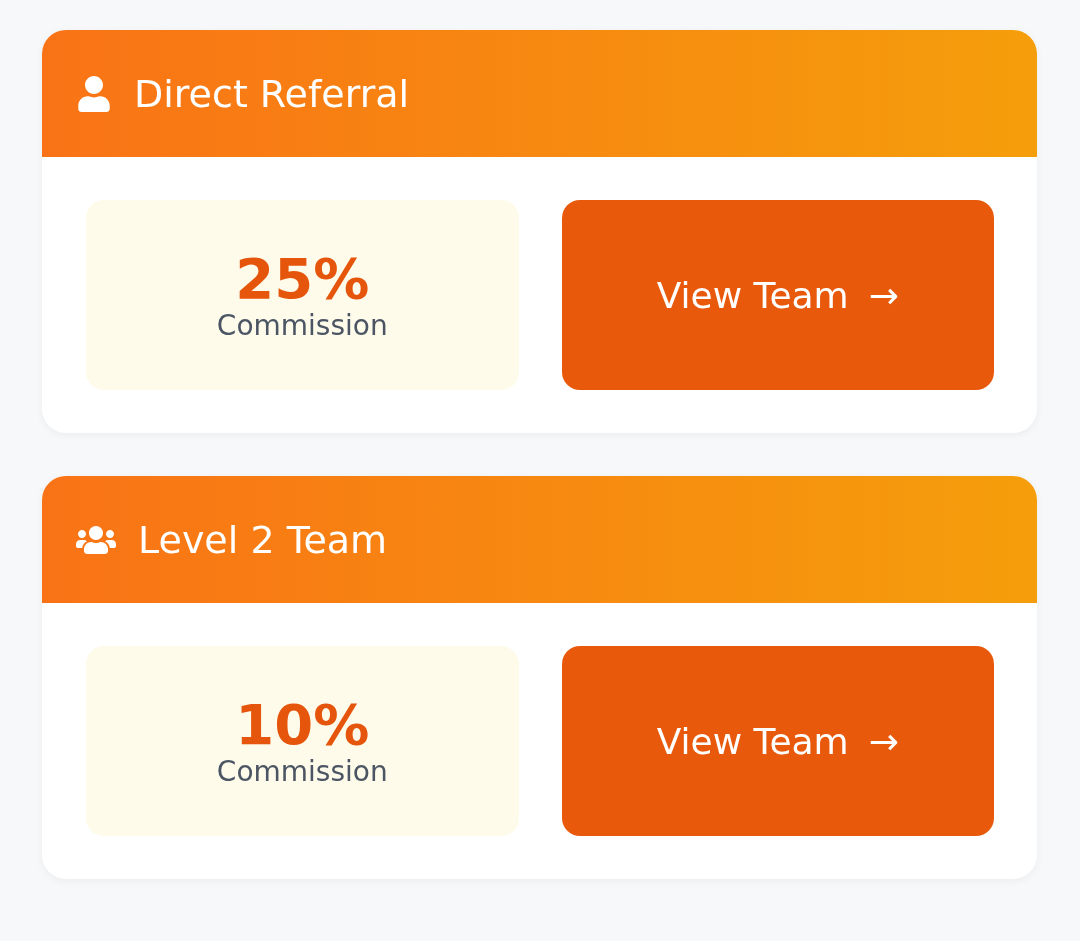  I want to click on card-title: Direct Referral, so click(272, 93).